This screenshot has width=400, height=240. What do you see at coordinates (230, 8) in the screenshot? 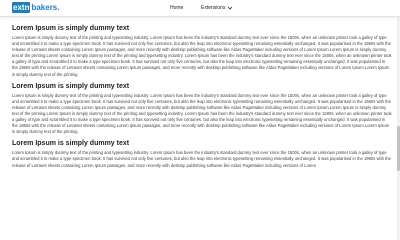
I see `chevron-down-icon` at bounding box center [230, 8].